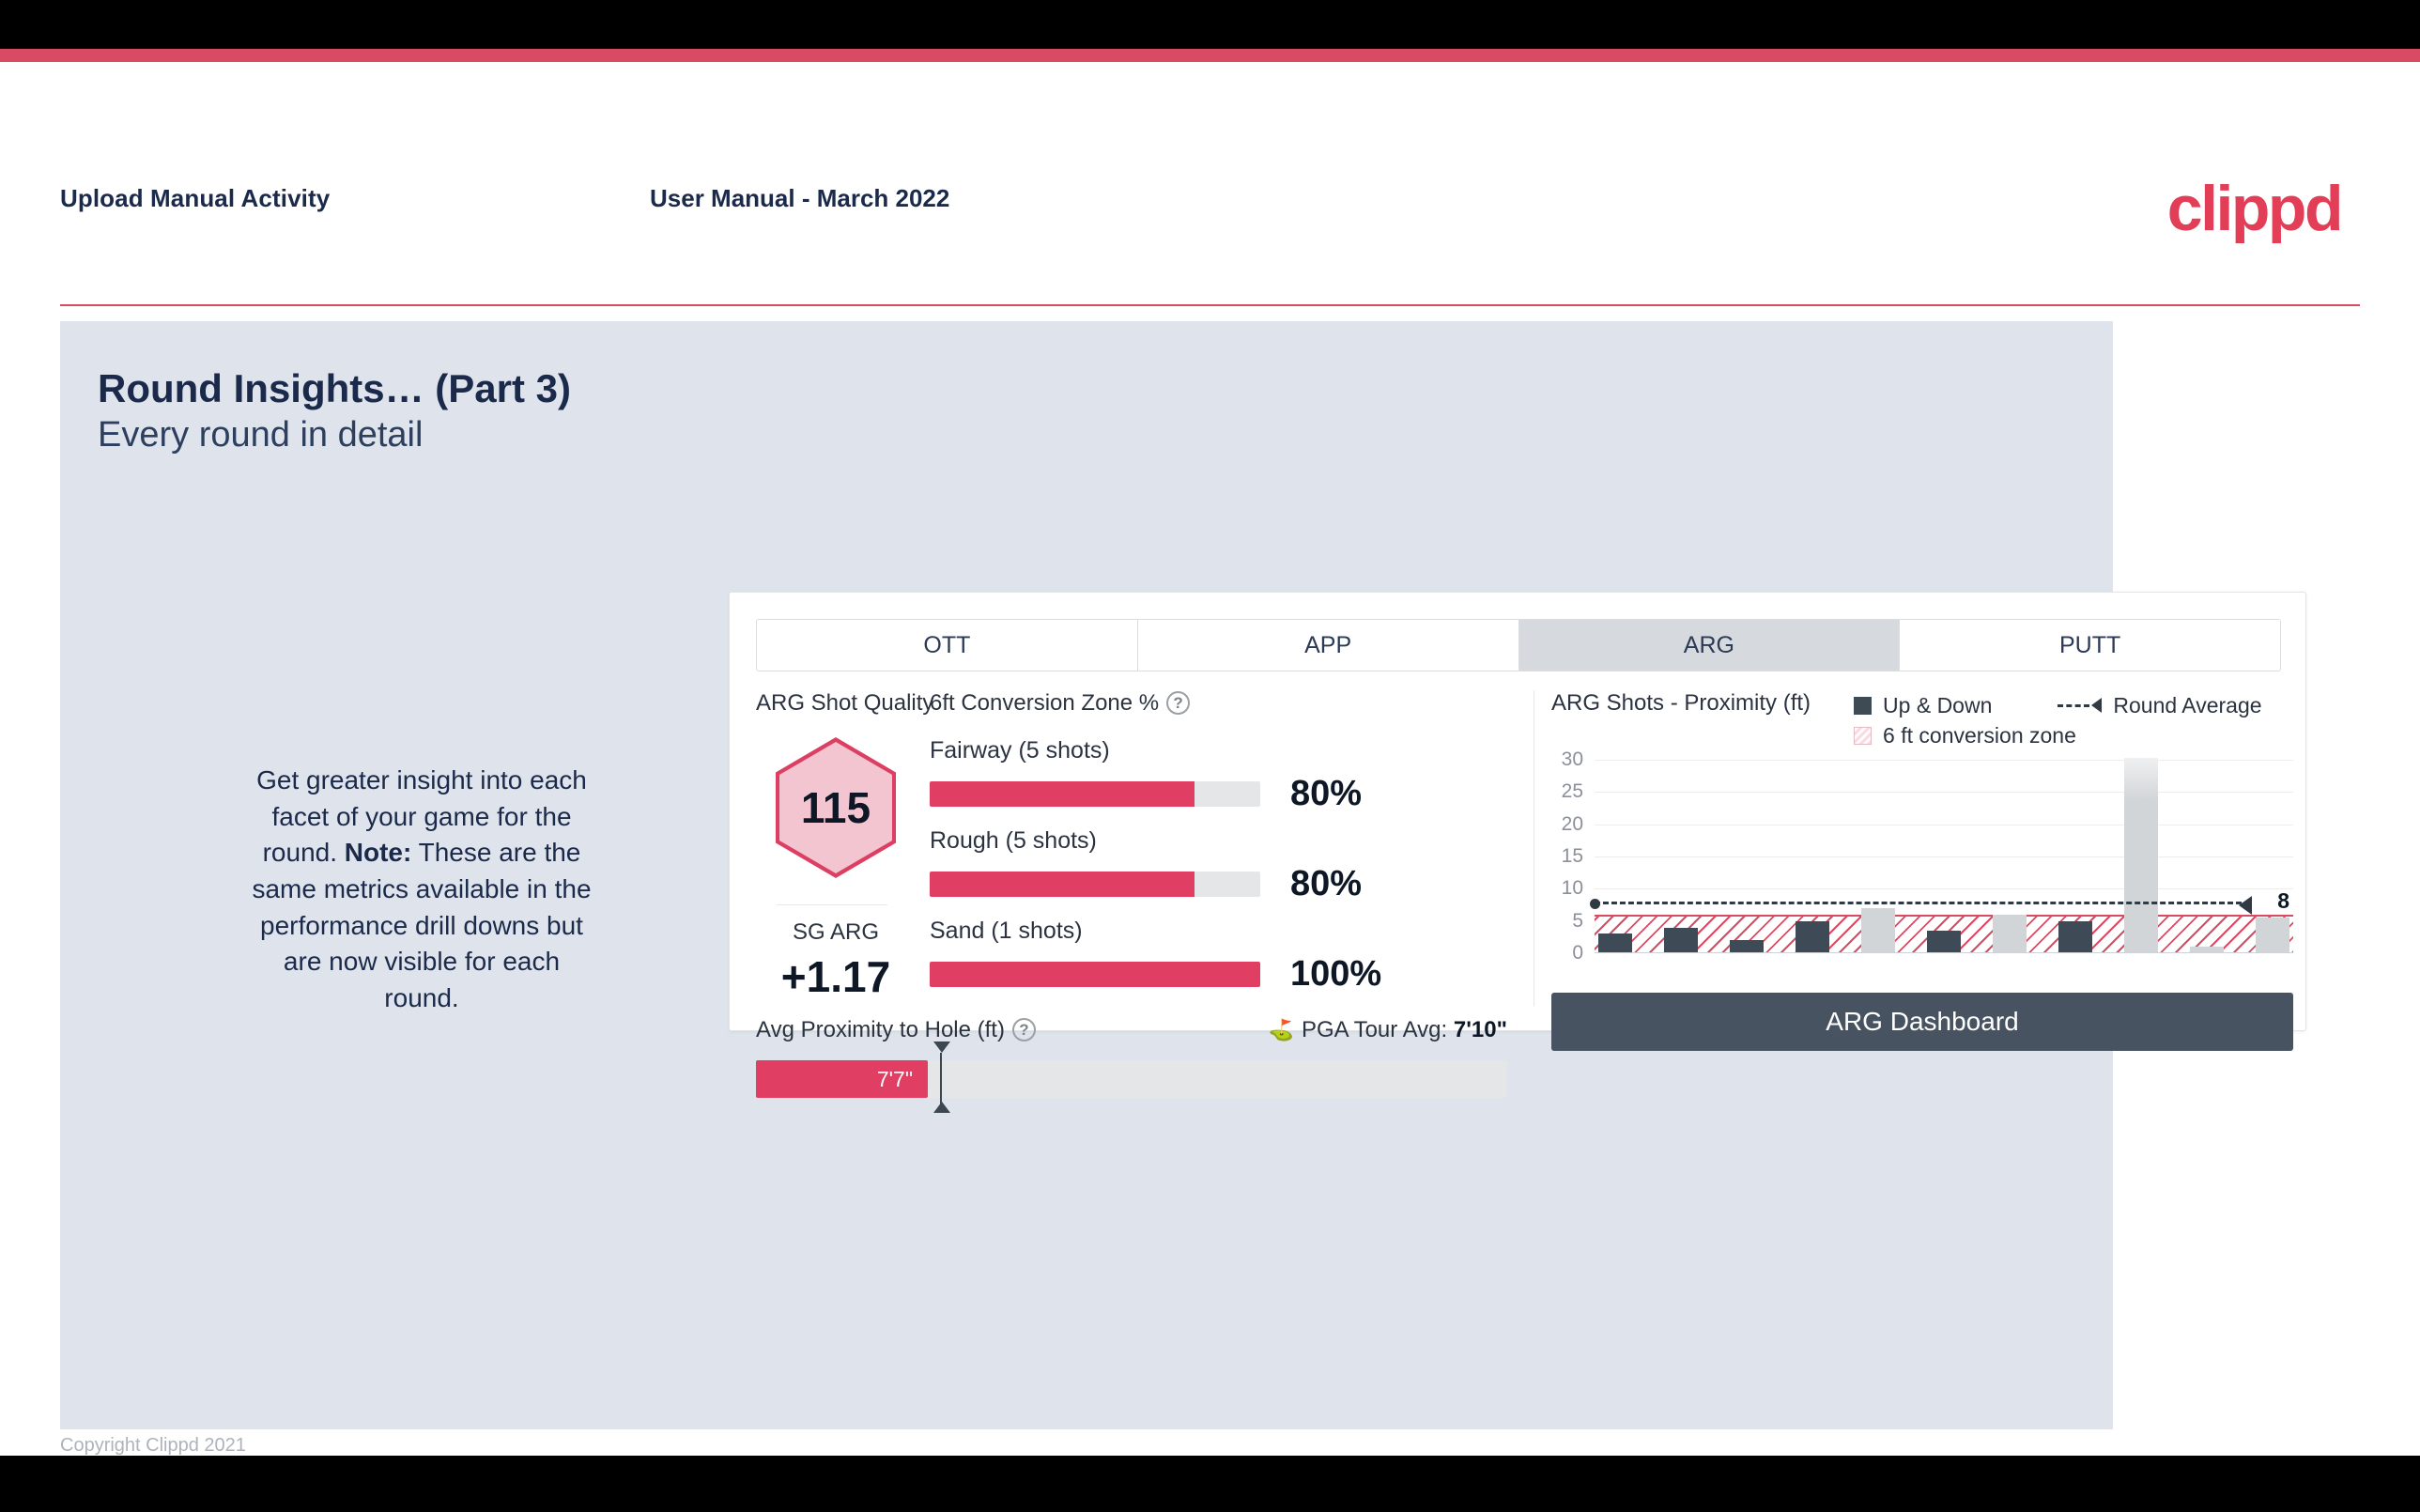 This screenshot has width=2420, height=1512. What do you see at coordinates (1577, 920) in the screenshot?
I see `y-tick-label: 5` at bounding box center [1577, 920].